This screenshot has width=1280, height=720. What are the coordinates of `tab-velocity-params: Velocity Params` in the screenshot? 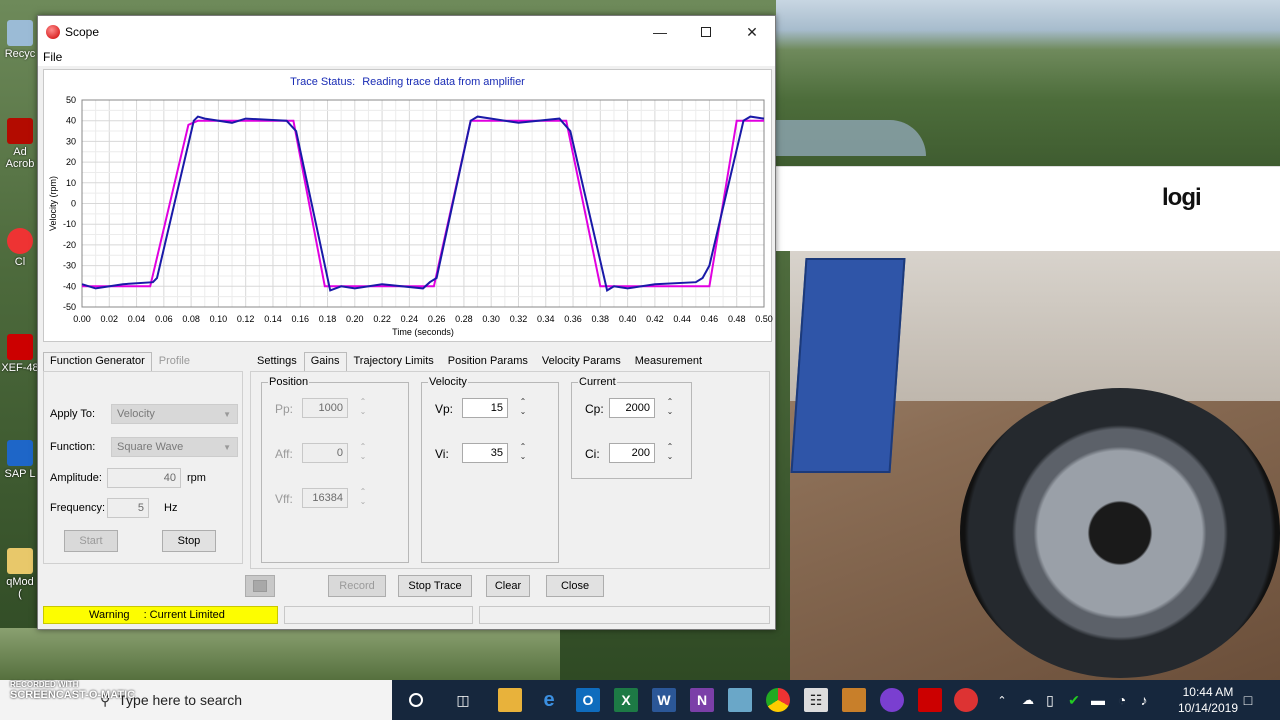 It's located at (581, 362).